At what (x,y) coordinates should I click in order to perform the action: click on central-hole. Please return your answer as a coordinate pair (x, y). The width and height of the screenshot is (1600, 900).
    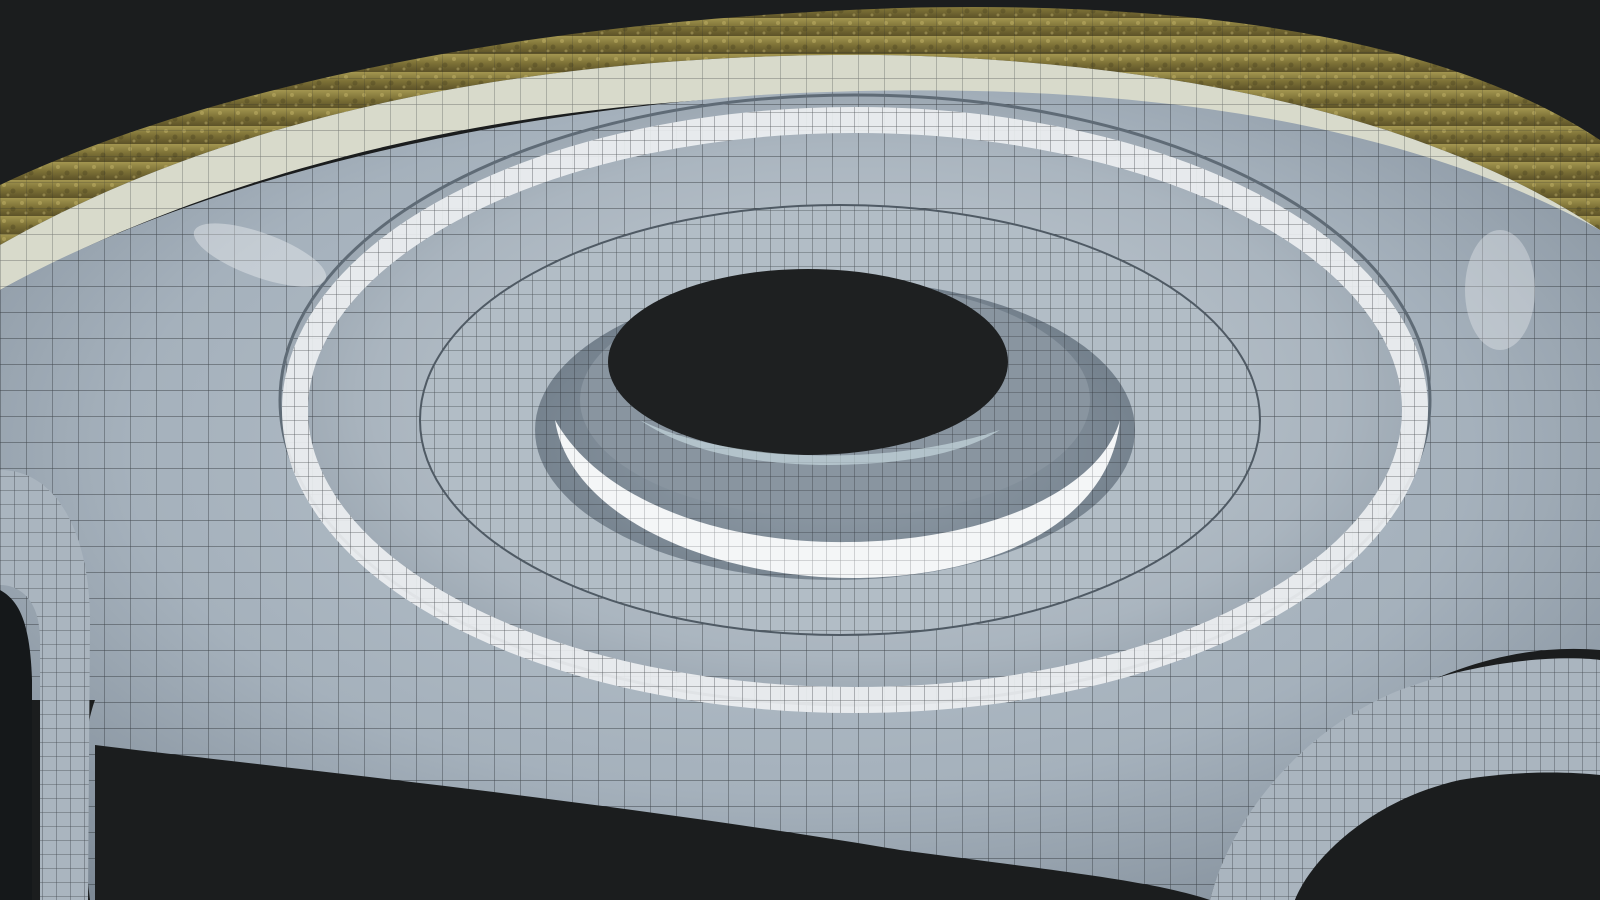
    Looking at the image, I should click on (808, 362).